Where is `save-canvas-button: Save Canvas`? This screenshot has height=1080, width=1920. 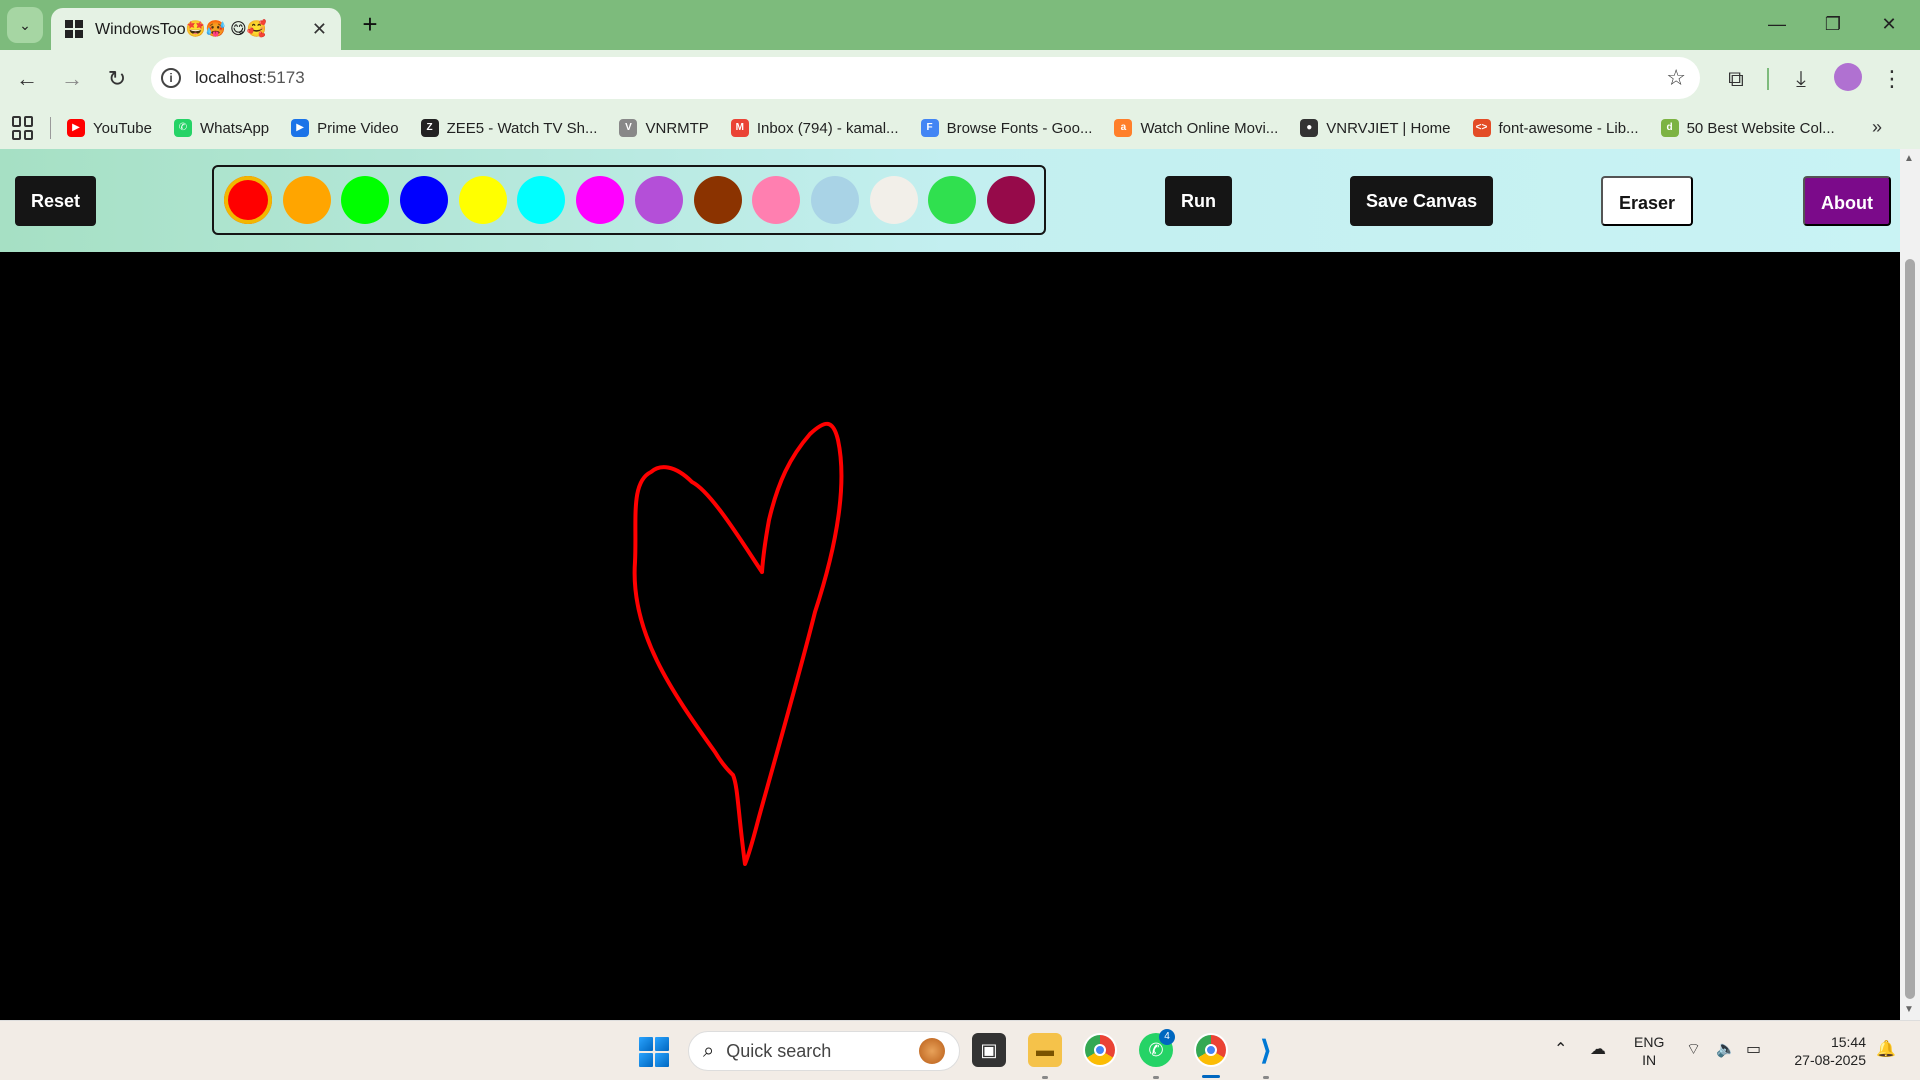 save-canvas-button: Save Canvas is located at coordinates (1422, 201).